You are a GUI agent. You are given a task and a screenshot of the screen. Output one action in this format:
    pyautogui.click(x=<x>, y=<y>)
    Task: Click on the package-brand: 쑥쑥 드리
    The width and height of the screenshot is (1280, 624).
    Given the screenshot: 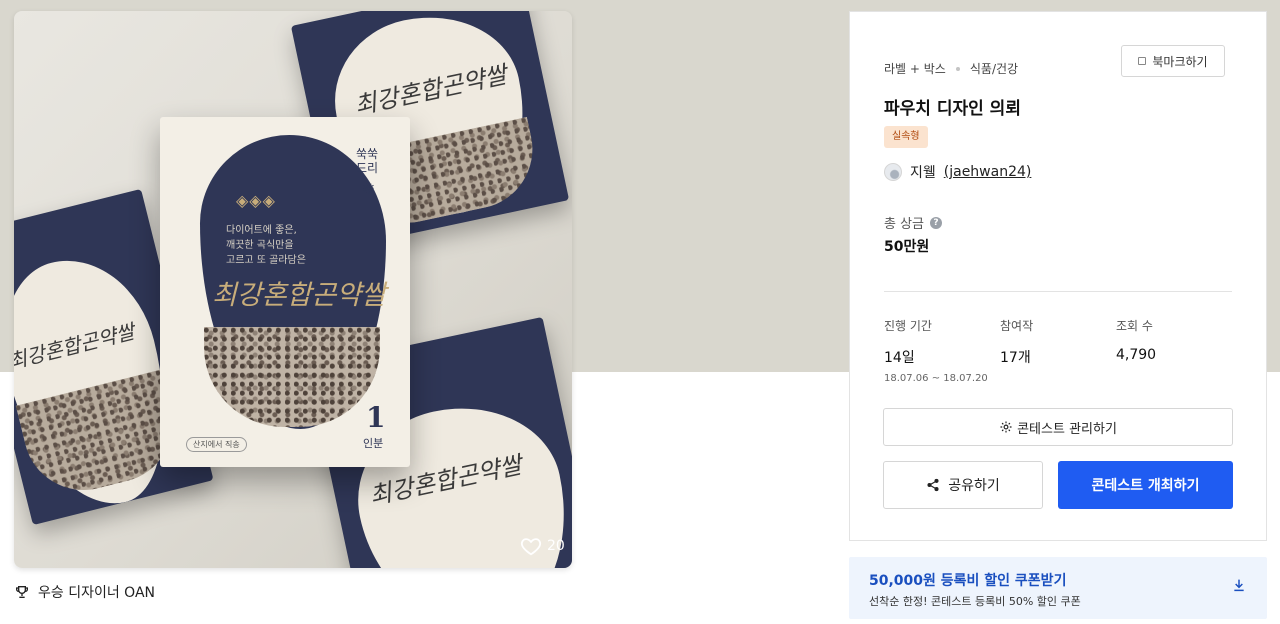 What is the action you would take?
    pyautogui.click(x=367, y=161)
    